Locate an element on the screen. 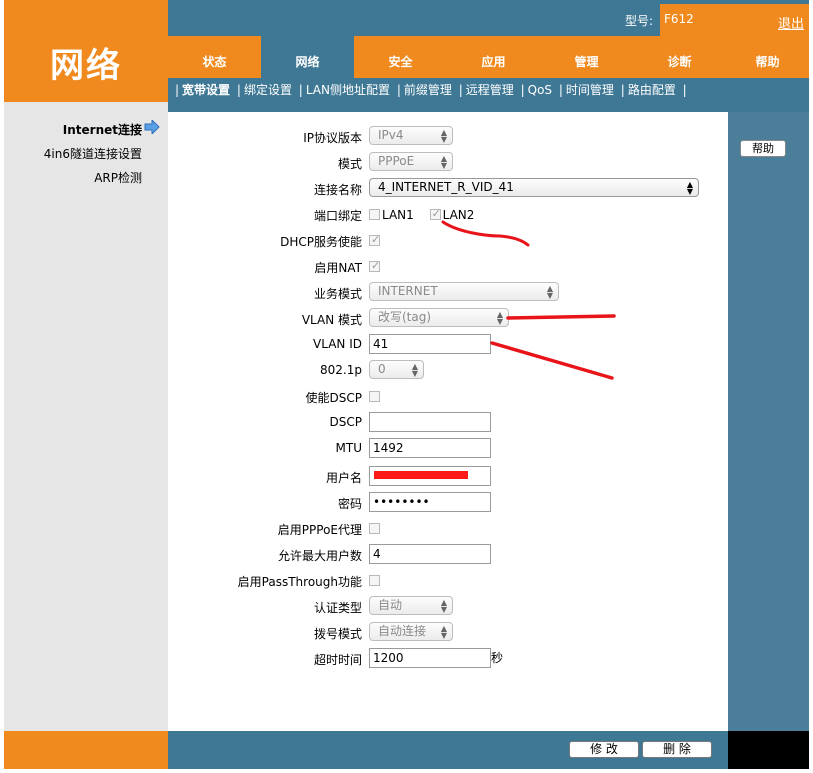  dscp-enable-checkbox is located at coordinates (374, 396).